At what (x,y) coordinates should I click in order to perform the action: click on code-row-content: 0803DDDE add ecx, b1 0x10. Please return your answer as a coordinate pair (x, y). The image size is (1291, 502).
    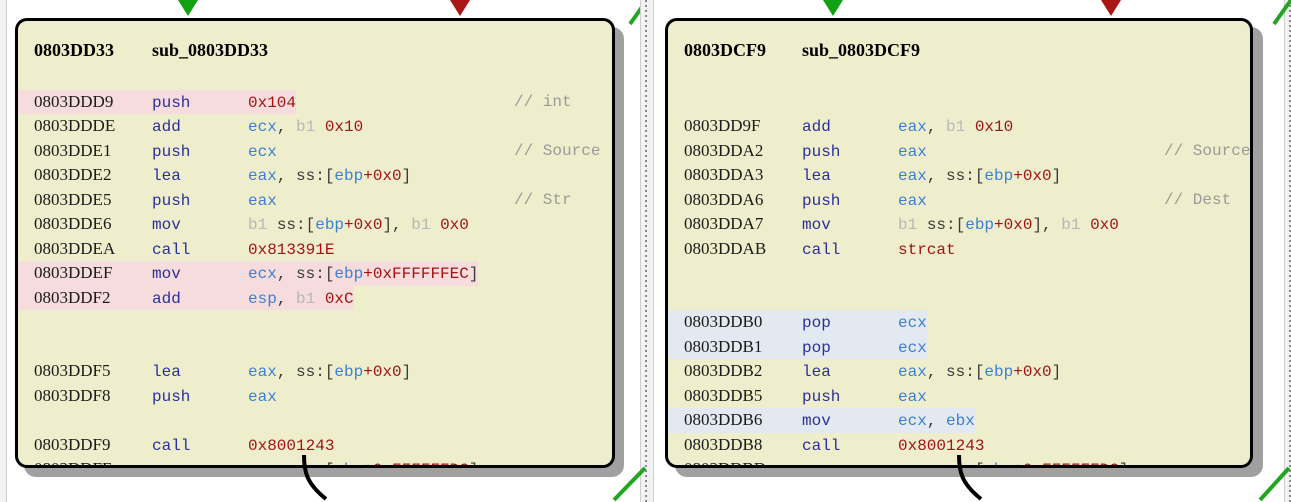
    Looking at the image, I should click on (190, 126).